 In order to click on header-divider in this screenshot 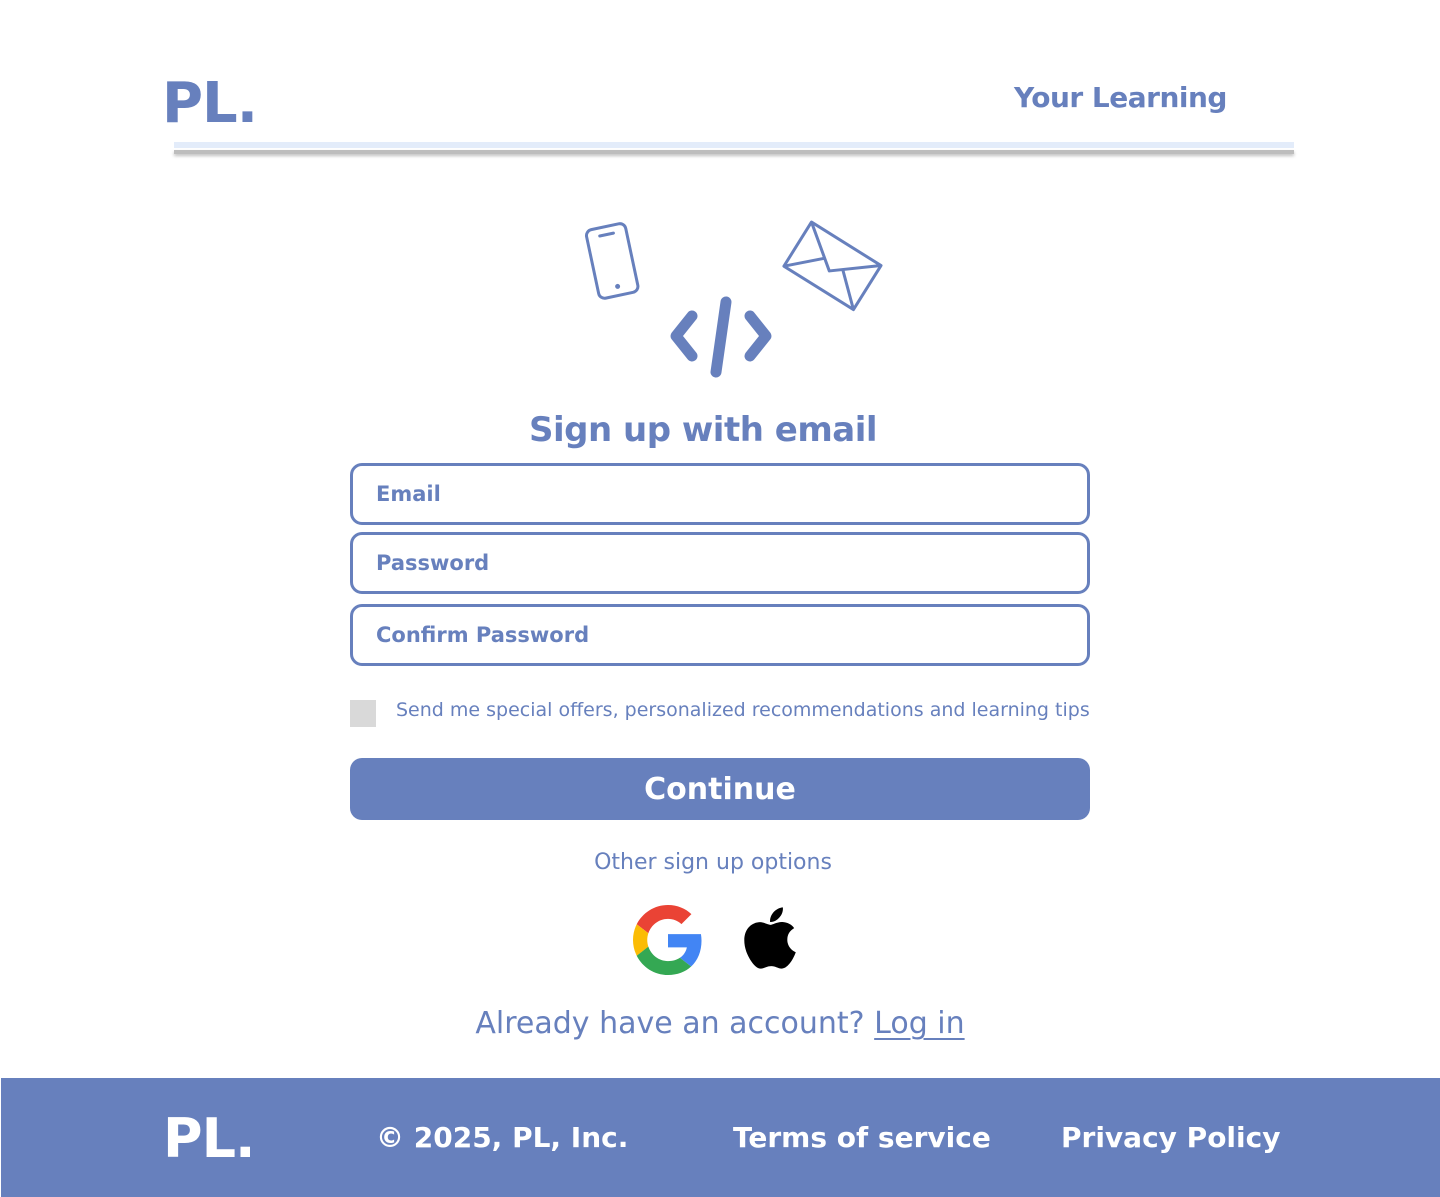, I will do `click(734, 150)`.